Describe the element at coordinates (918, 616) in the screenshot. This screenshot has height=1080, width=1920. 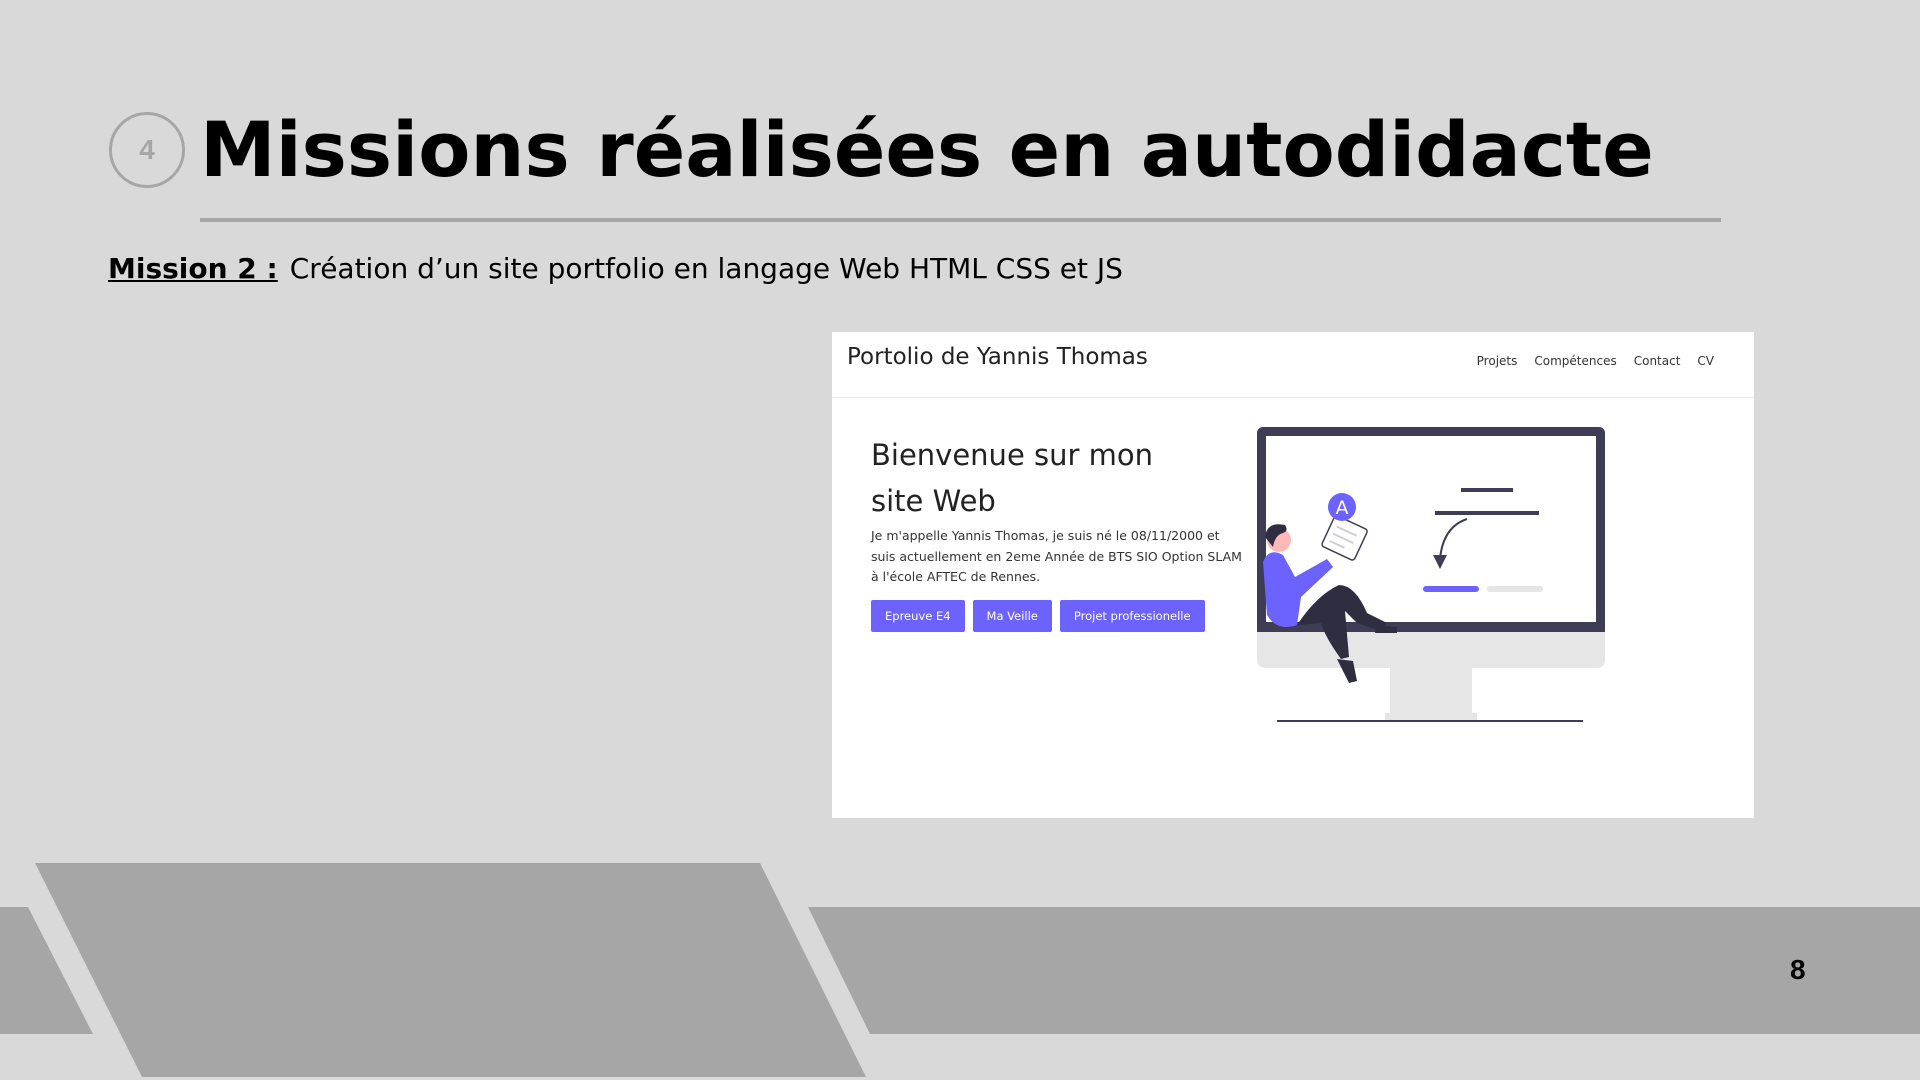
I see `epreuve-e4-button: Epreuve E4` at that location.